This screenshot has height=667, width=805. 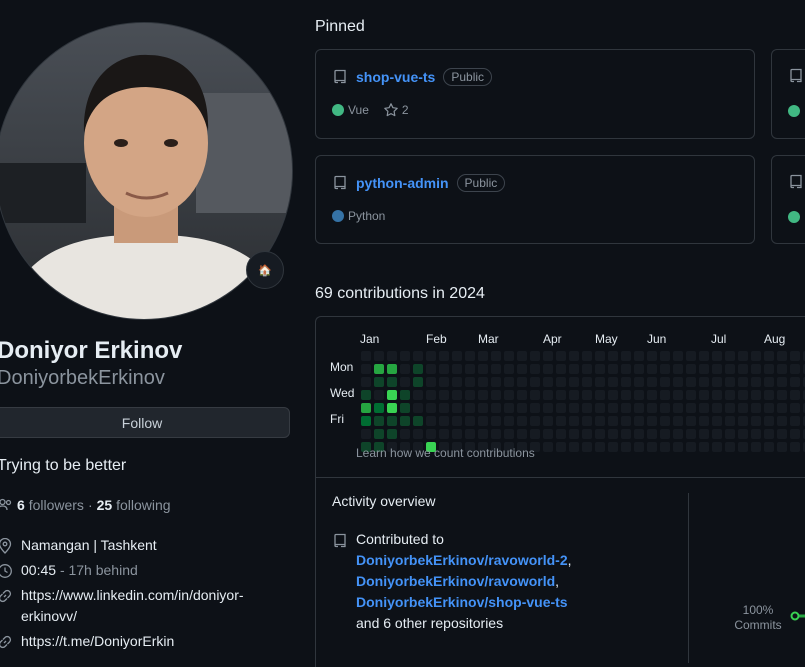 I want to click on followers-link: 6 followers, so click(x=50, y=505).